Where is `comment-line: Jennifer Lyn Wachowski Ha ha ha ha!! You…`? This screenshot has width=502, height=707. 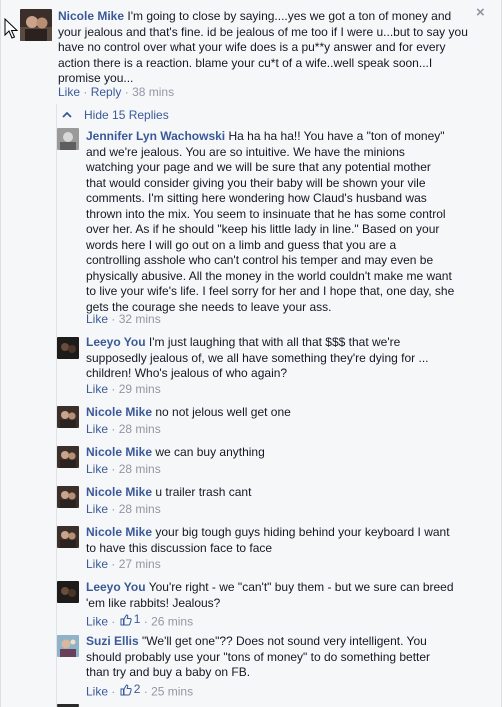 comment-line: Jennifer Lyn Wachowski Ha ha ha ha!! You… is located at coordinates (265, 136).